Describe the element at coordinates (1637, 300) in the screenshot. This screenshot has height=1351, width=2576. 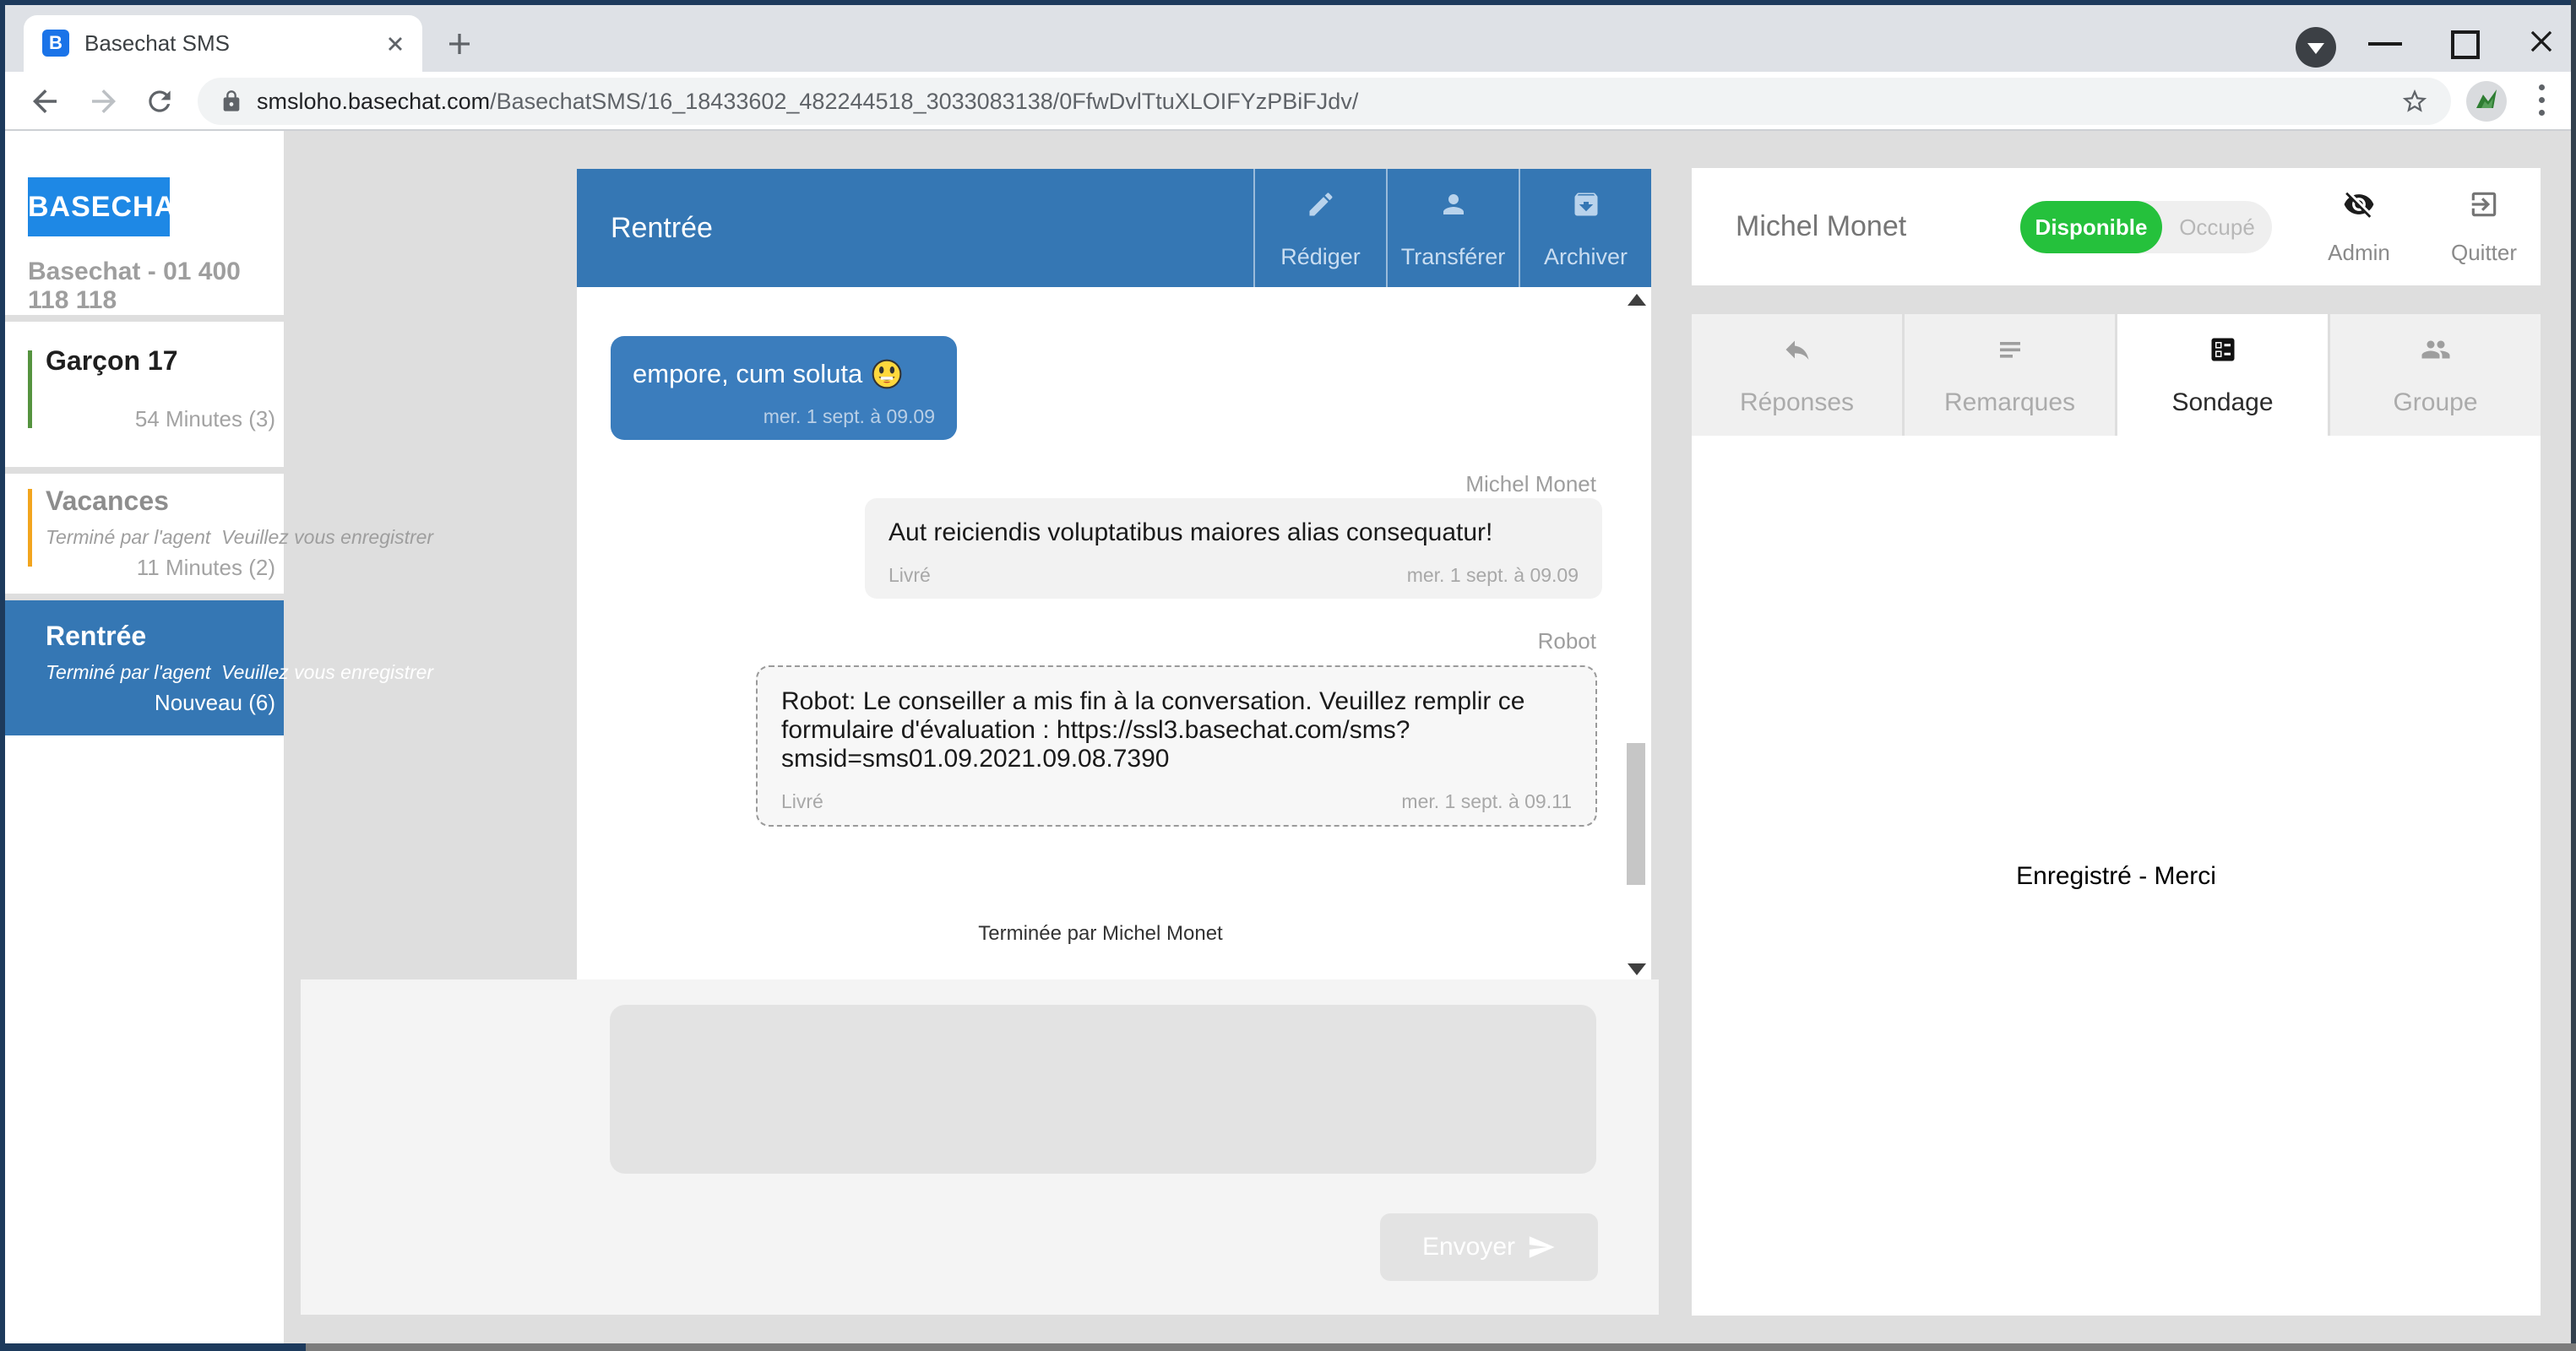
I see `scroll-up-icon` at that location.